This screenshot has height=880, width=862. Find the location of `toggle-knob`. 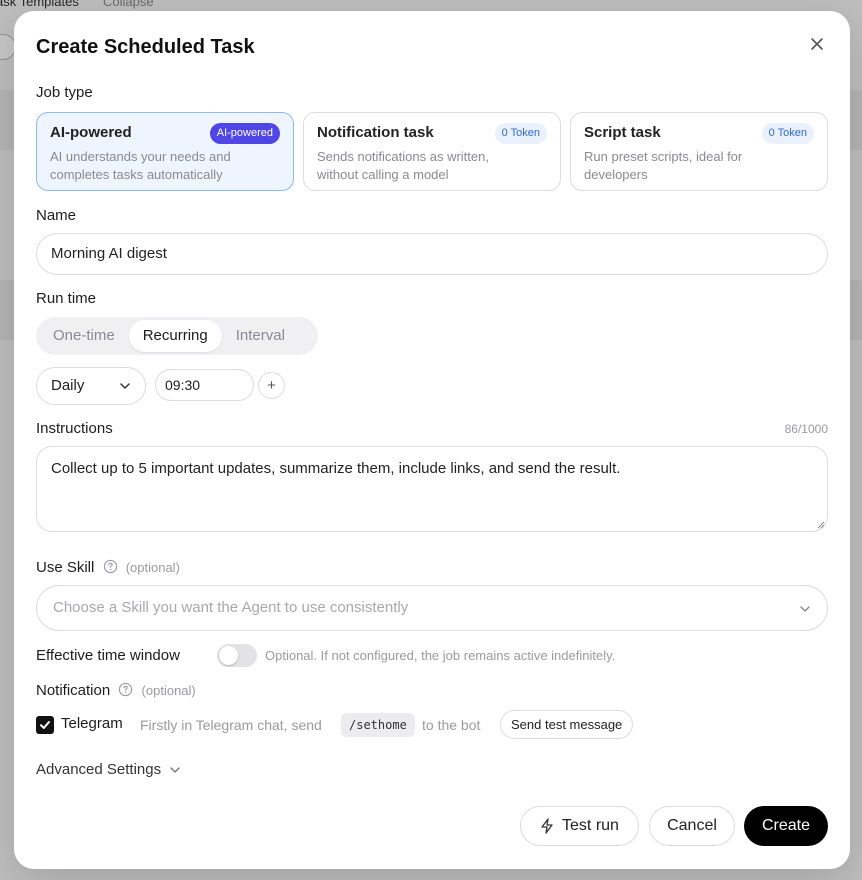

toggle-knob is located at coordinates (228, 655).